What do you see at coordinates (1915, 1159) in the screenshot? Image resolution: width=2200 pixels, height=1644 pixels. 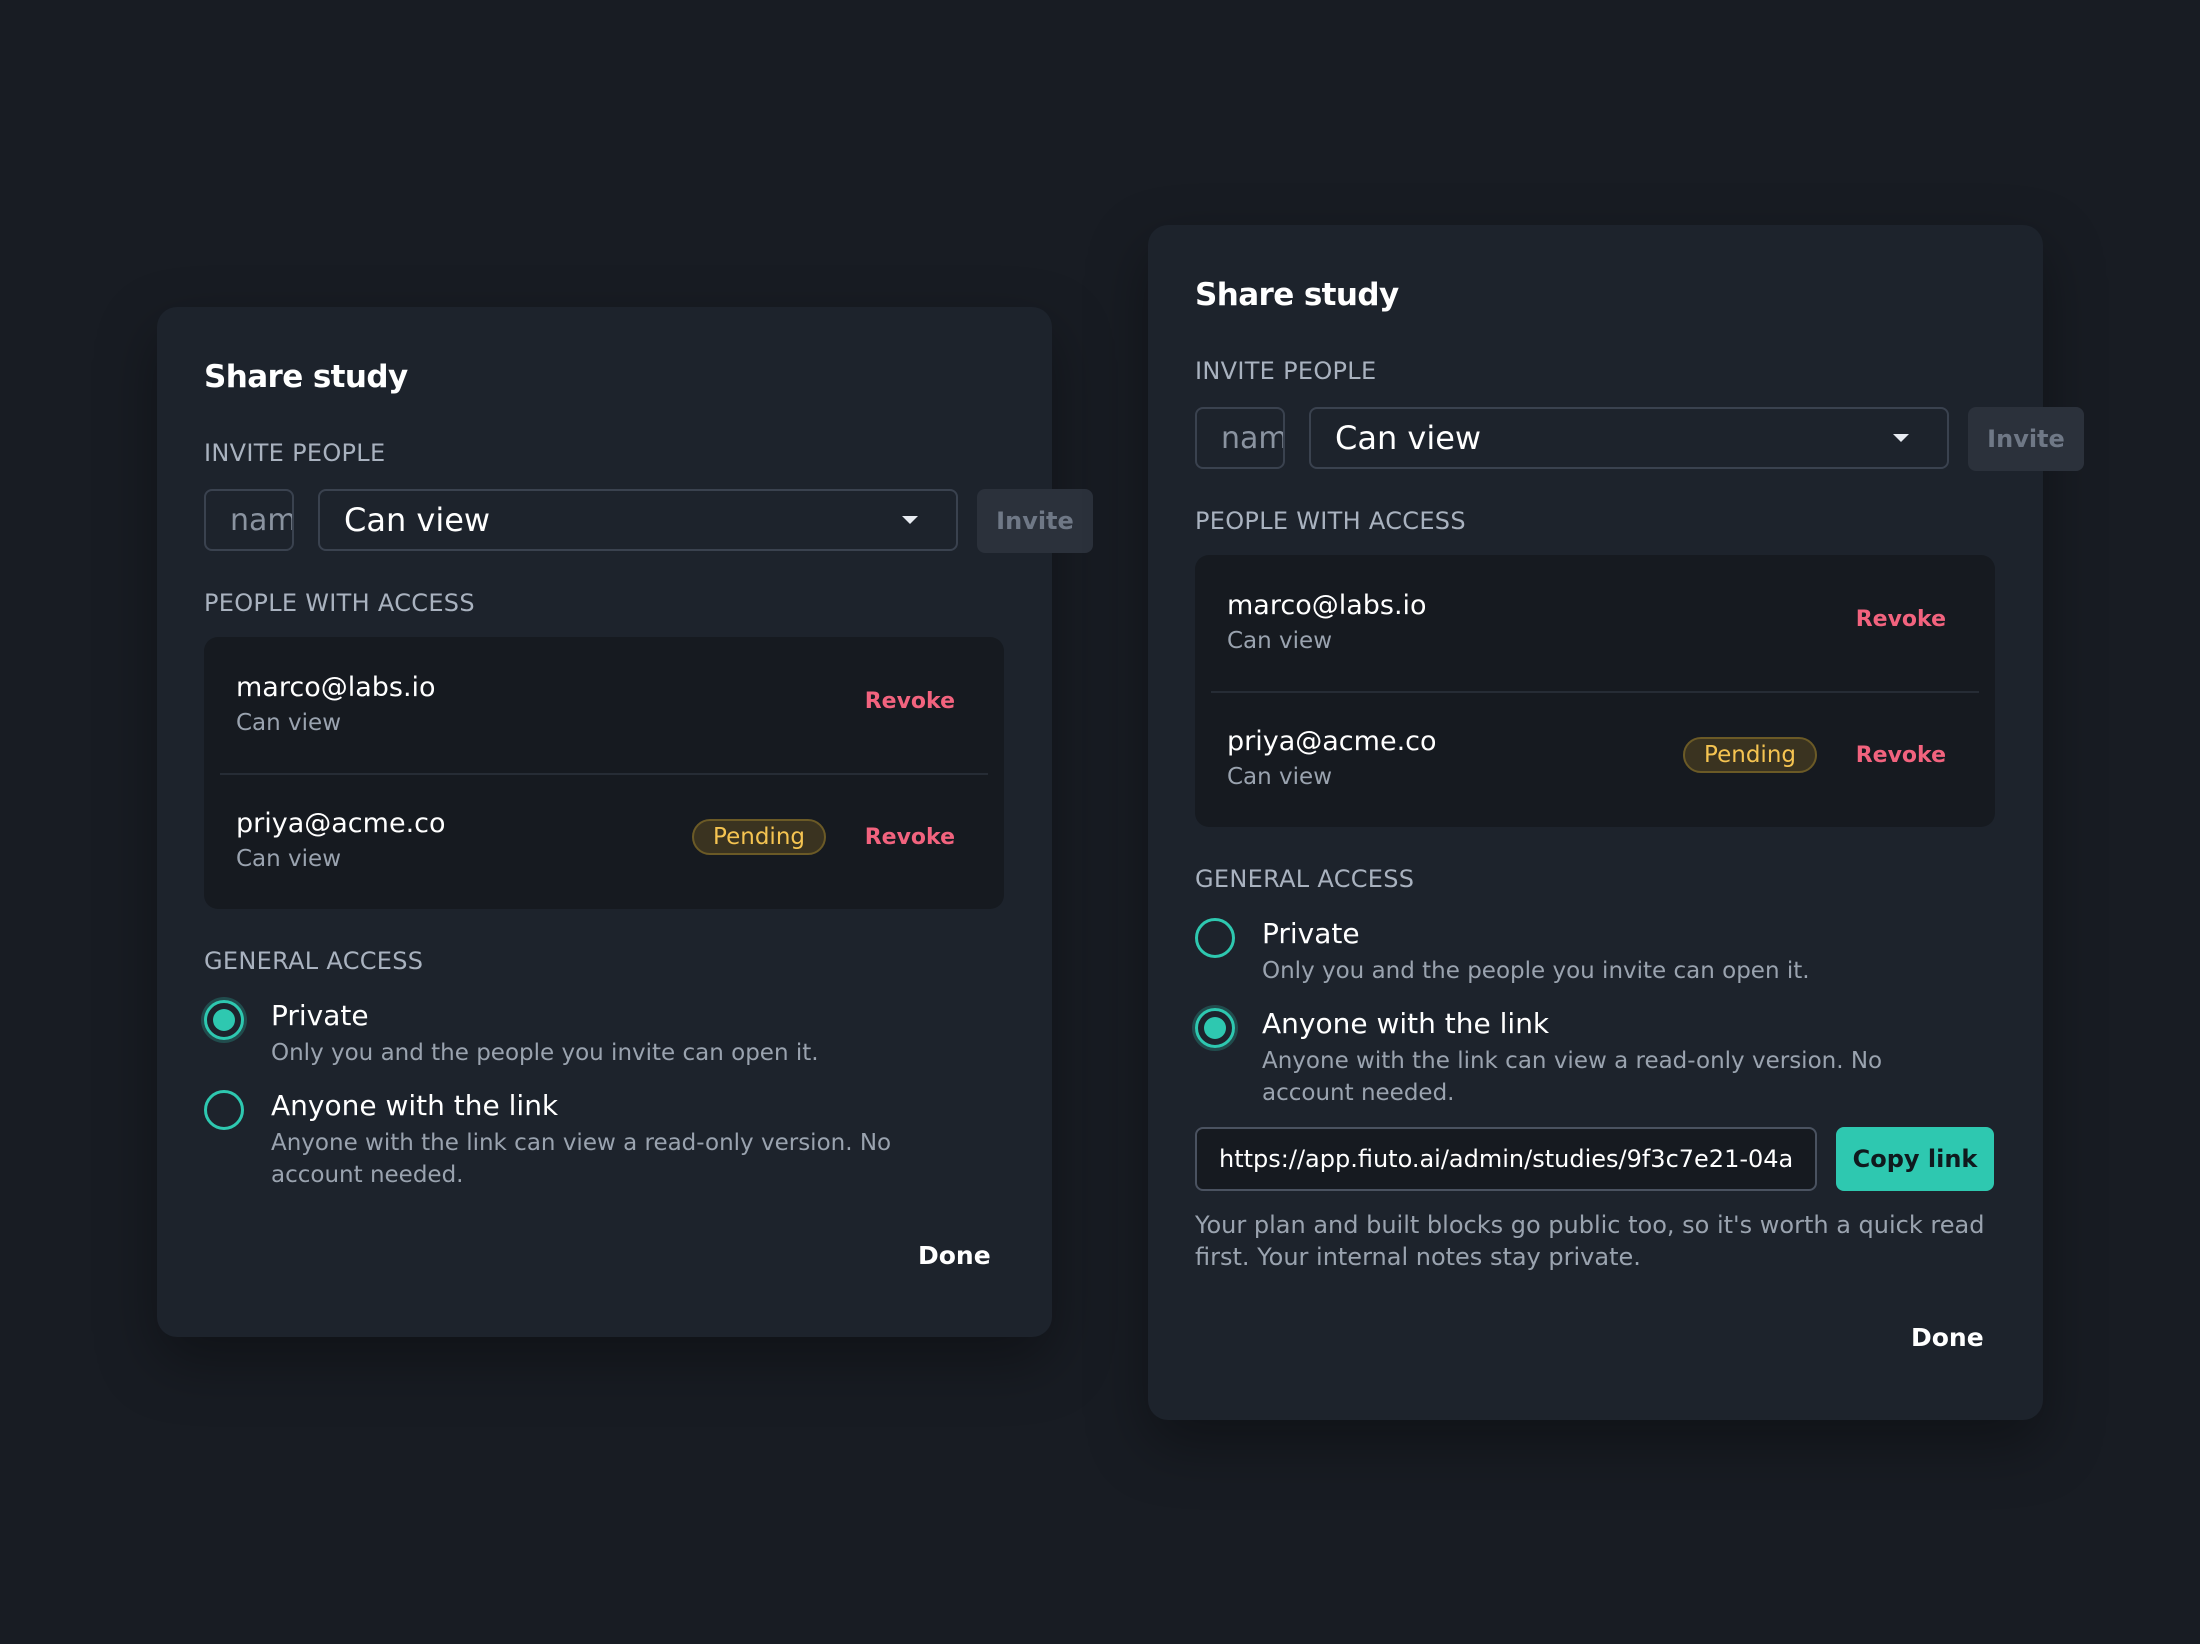 I see `copy-link-button: Copy link` at bounding box center [1915, 1159].